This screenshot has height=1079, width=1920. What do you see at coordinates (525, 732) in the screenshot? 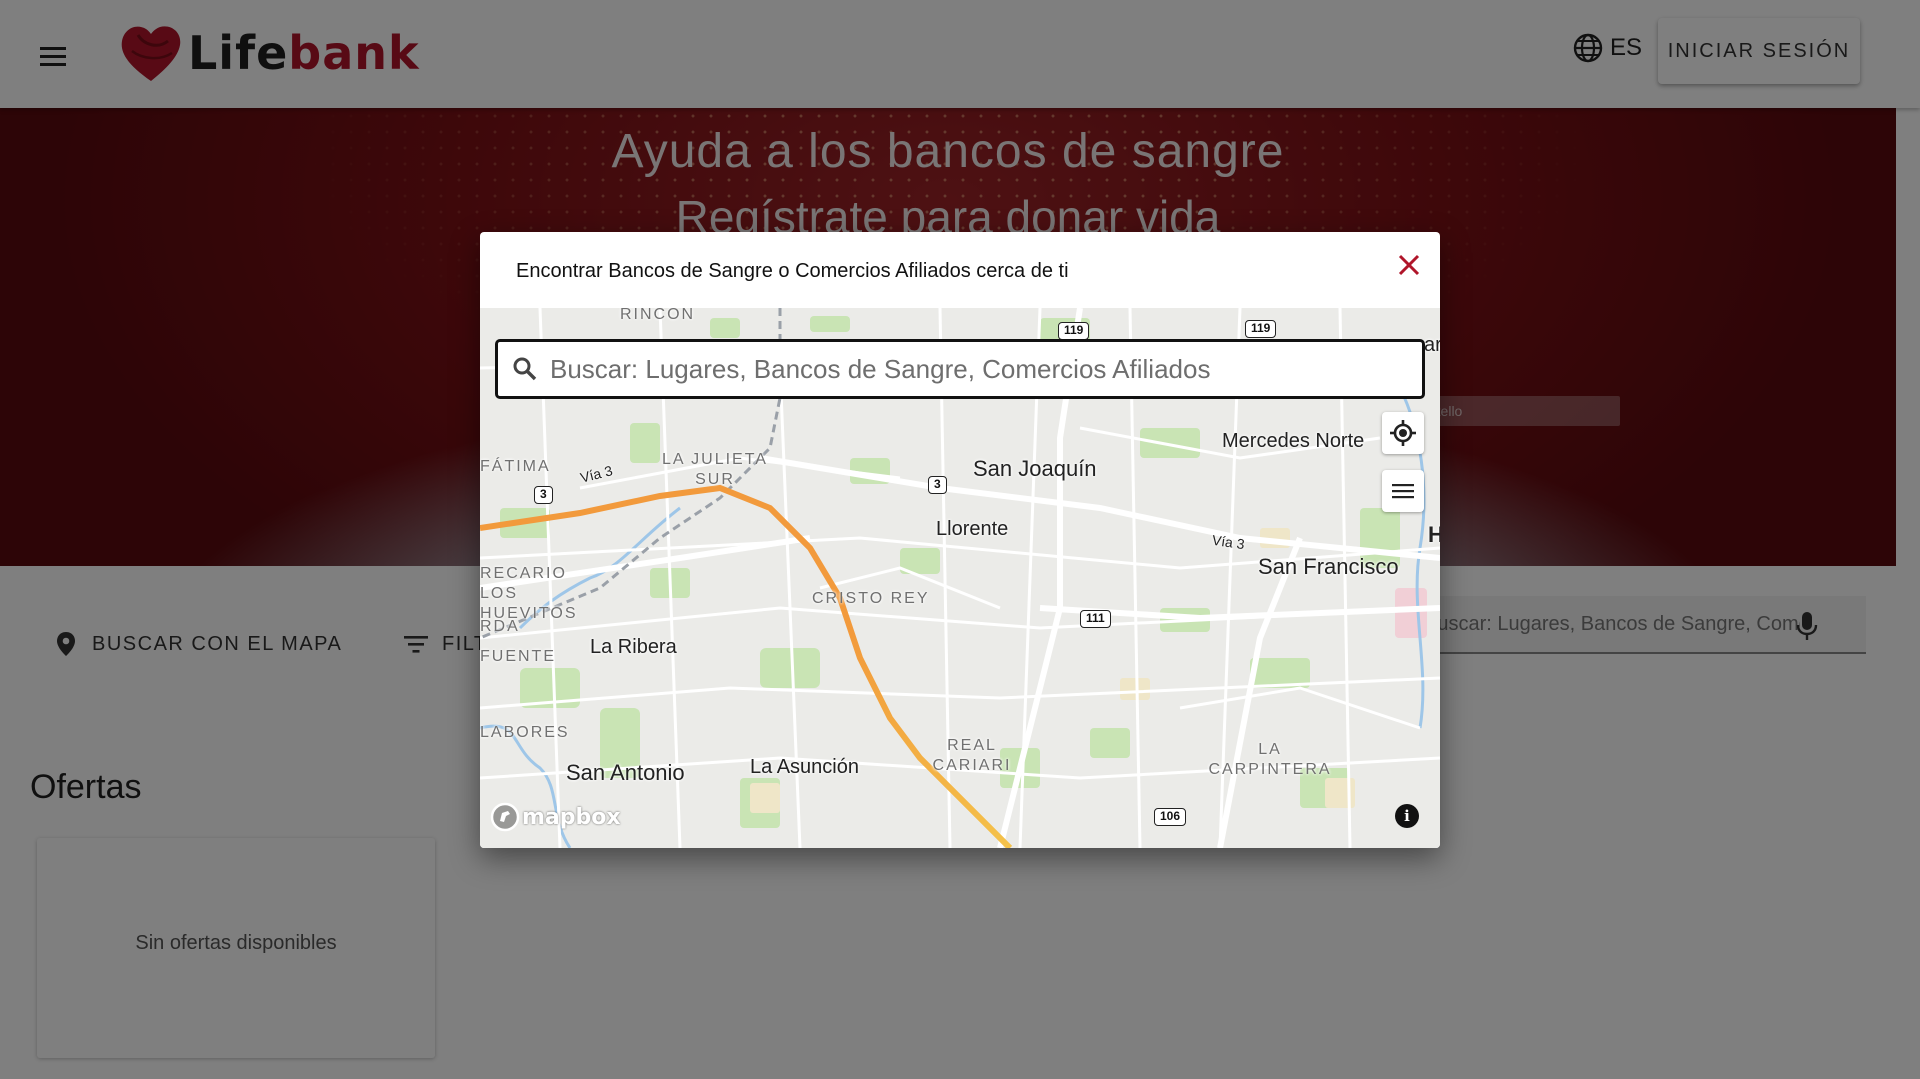
I see `map-district-label: LABORES` at bounding box center [525, 732].